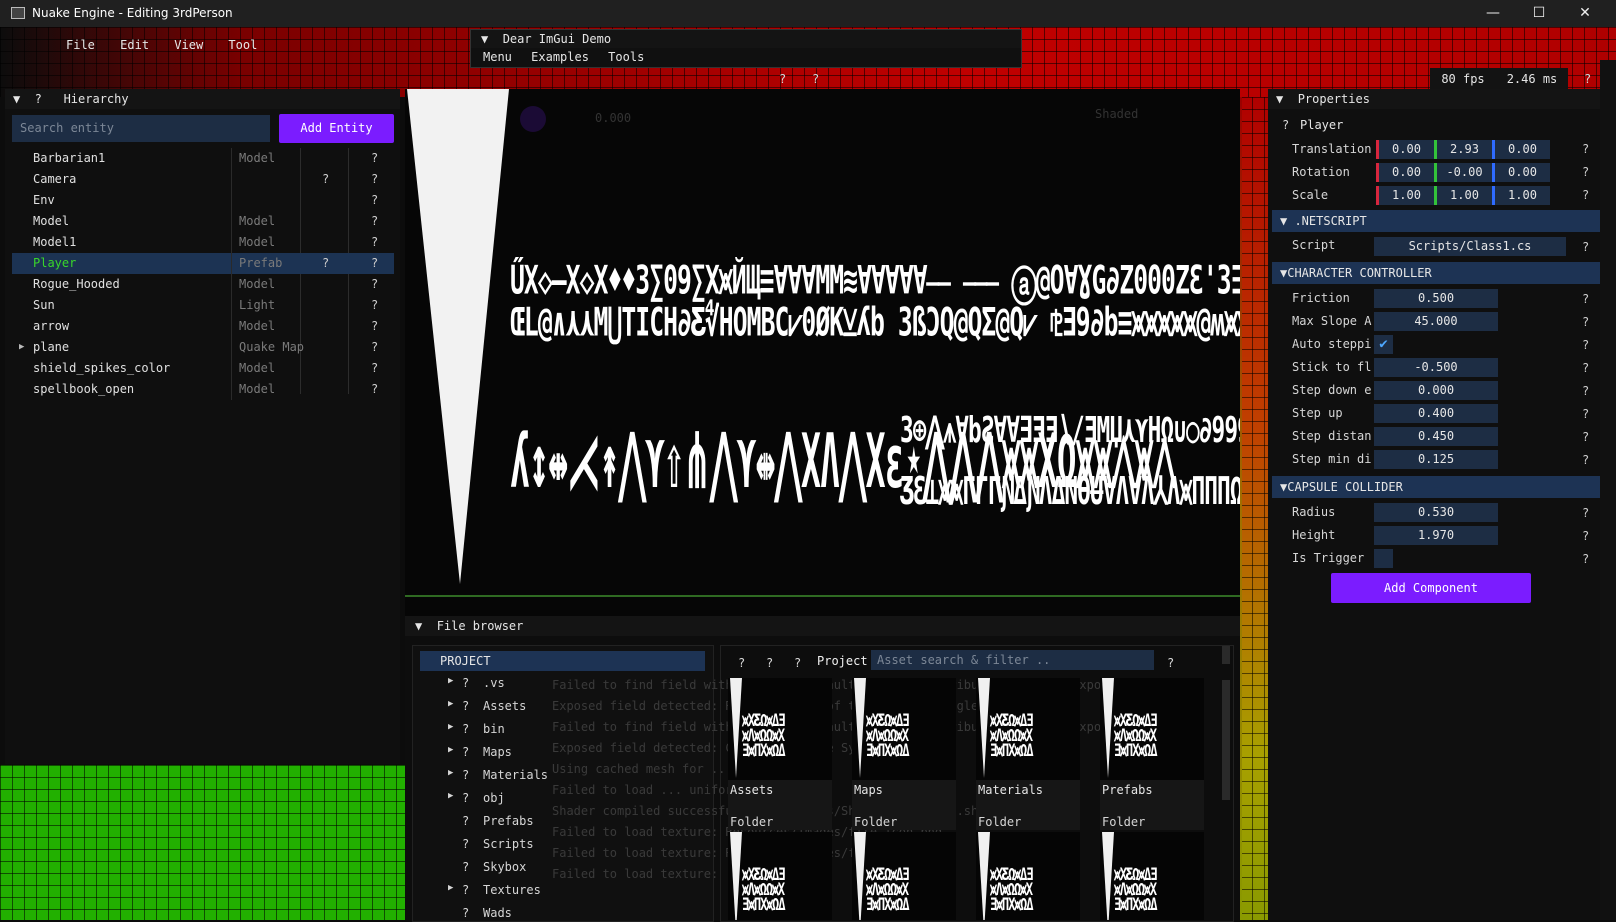  Describe the element at coordinates (1463, 172) in the screenshot. I see `transform-rotation-y: -0.00` at that location.